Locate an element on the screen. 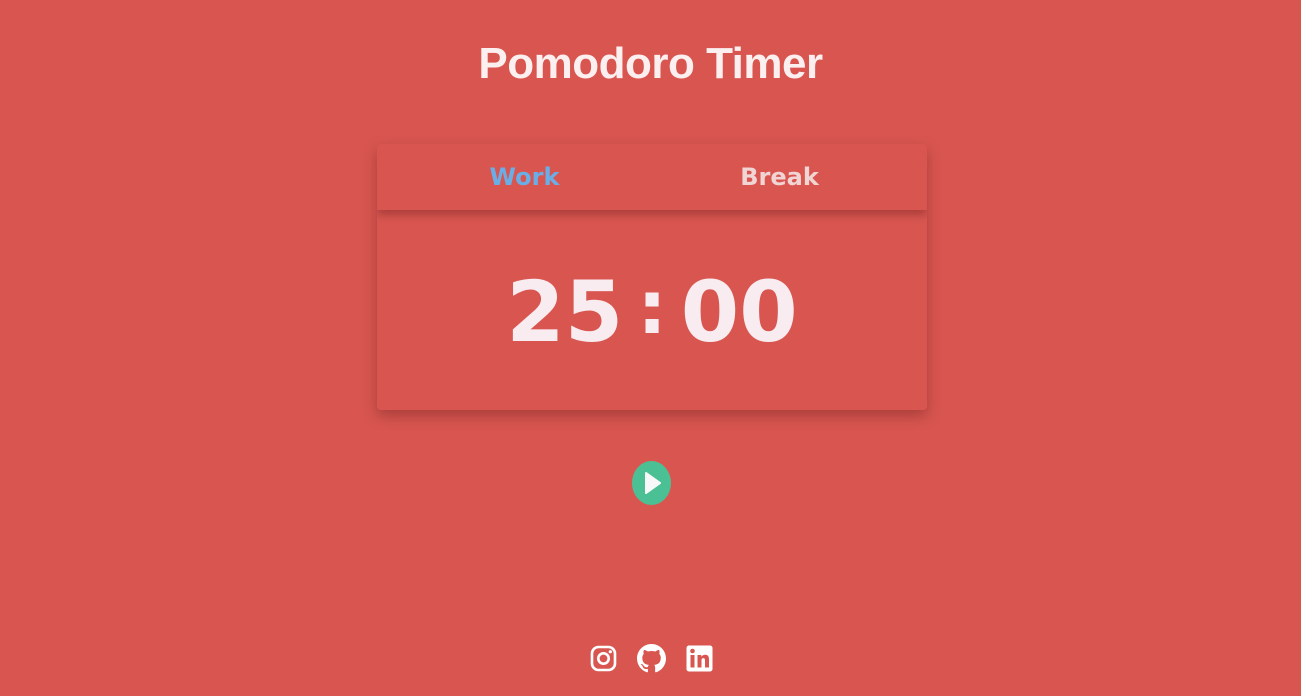  timer-seconds: 00 is located at coordinates (739, 312).